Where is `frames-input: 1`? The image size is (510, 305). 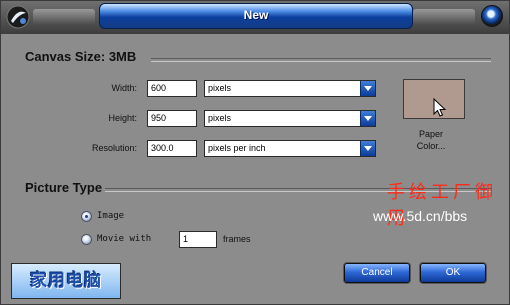
frames-input: 1 is located at coordinates (198, 239).